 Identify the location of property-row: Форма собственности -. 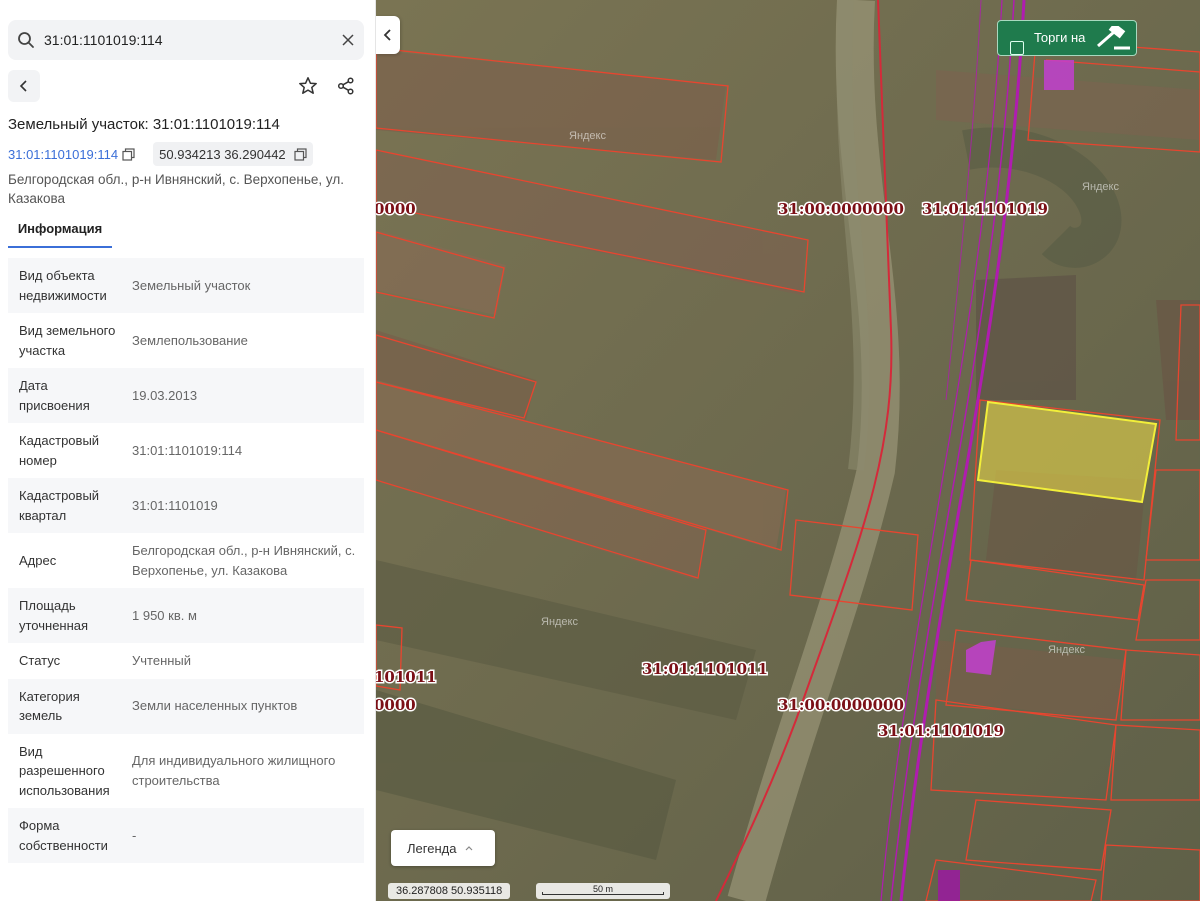
(186, 835).